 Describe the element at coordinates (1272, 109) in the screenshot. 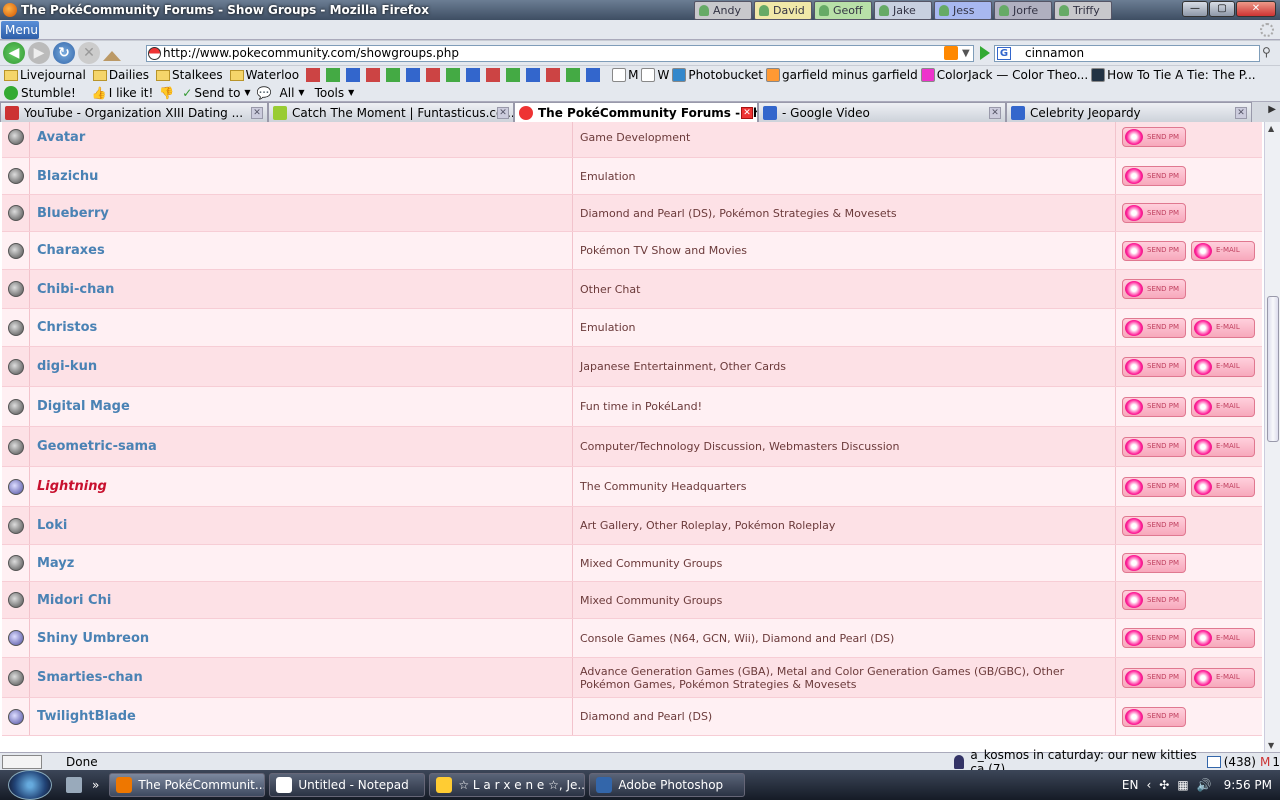

I see `tab-scroll-right-icon: ▶` at that location.